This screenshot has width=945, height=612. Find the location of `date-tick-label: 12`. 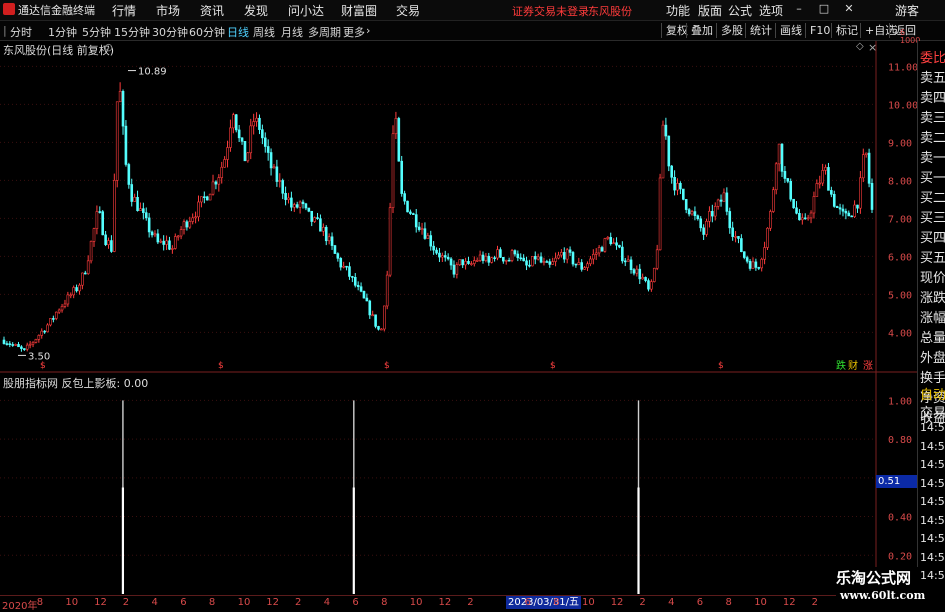

date-tick-label: 12 is located at coordinates (789, 602).